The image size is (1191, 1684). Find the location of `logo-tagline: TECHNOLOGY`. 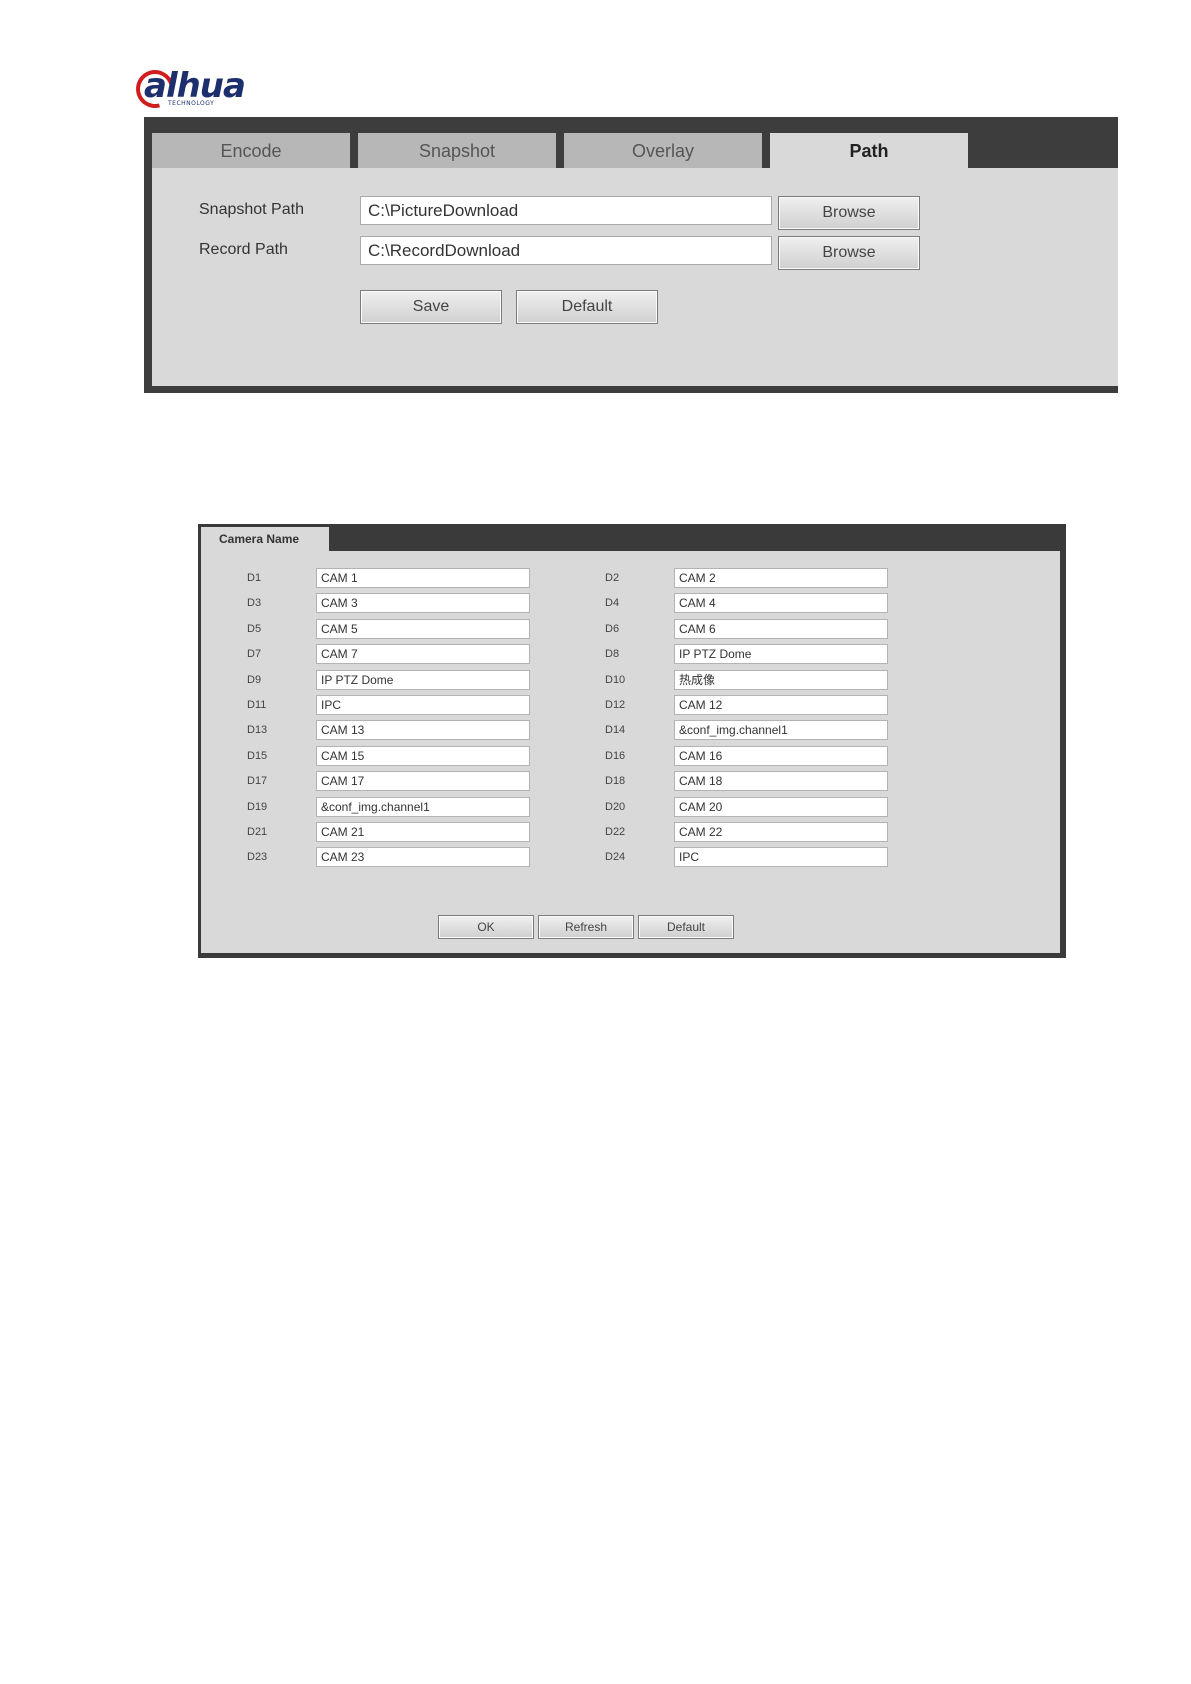

logo-tagline: TECHNOLOGY is located at coordinates (191, 103).